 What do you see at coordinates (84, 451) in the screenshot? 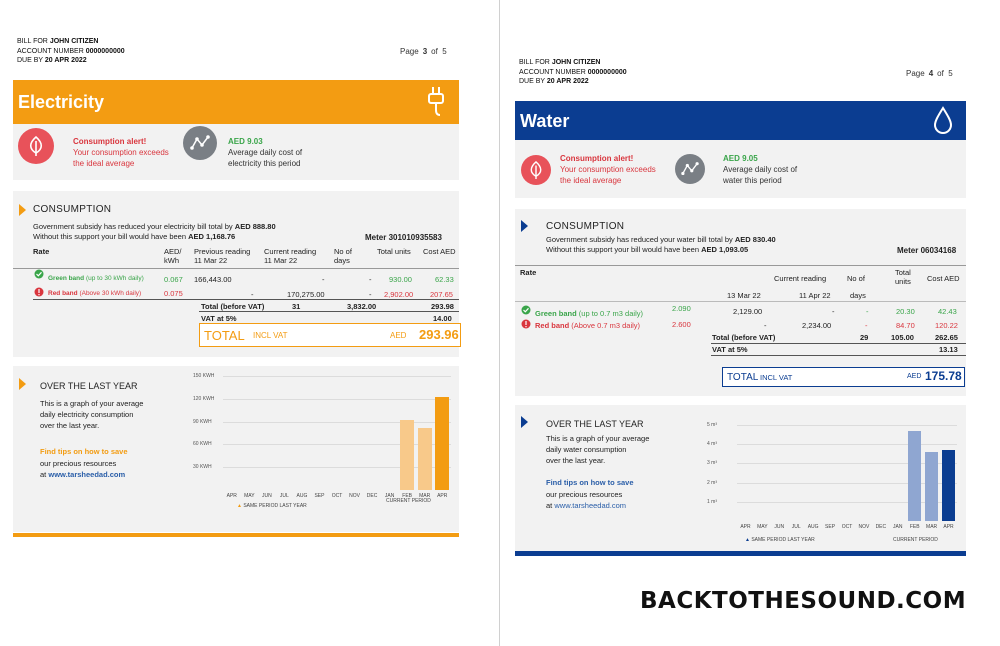
I see `tips-title: Find tips on how to save` at bounding box center [84, 451].